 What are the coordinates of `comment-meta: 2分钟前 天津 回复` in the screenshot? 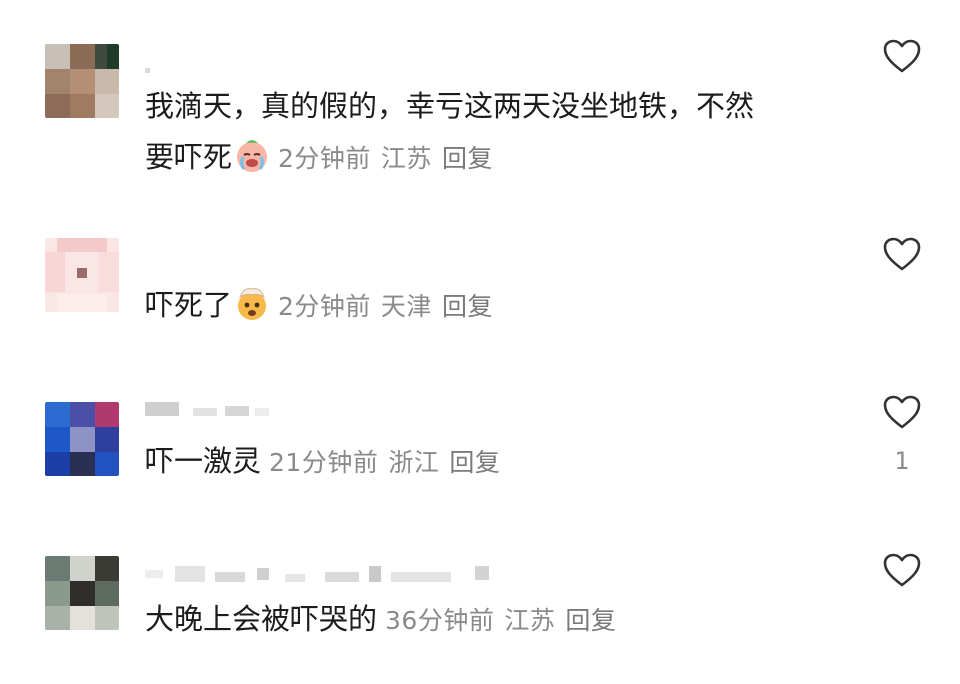 It's located at (390, 306).